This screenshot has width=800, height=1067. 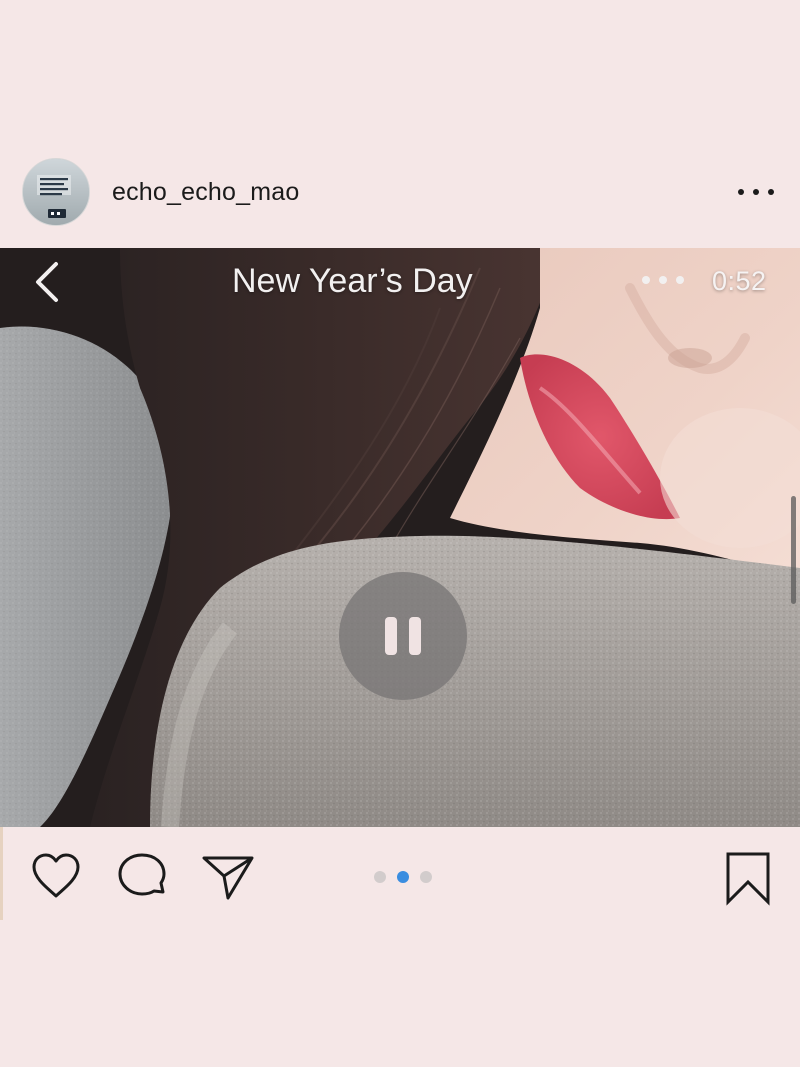 I want to click on carousel-dot-active, so click(x=403, y=877).